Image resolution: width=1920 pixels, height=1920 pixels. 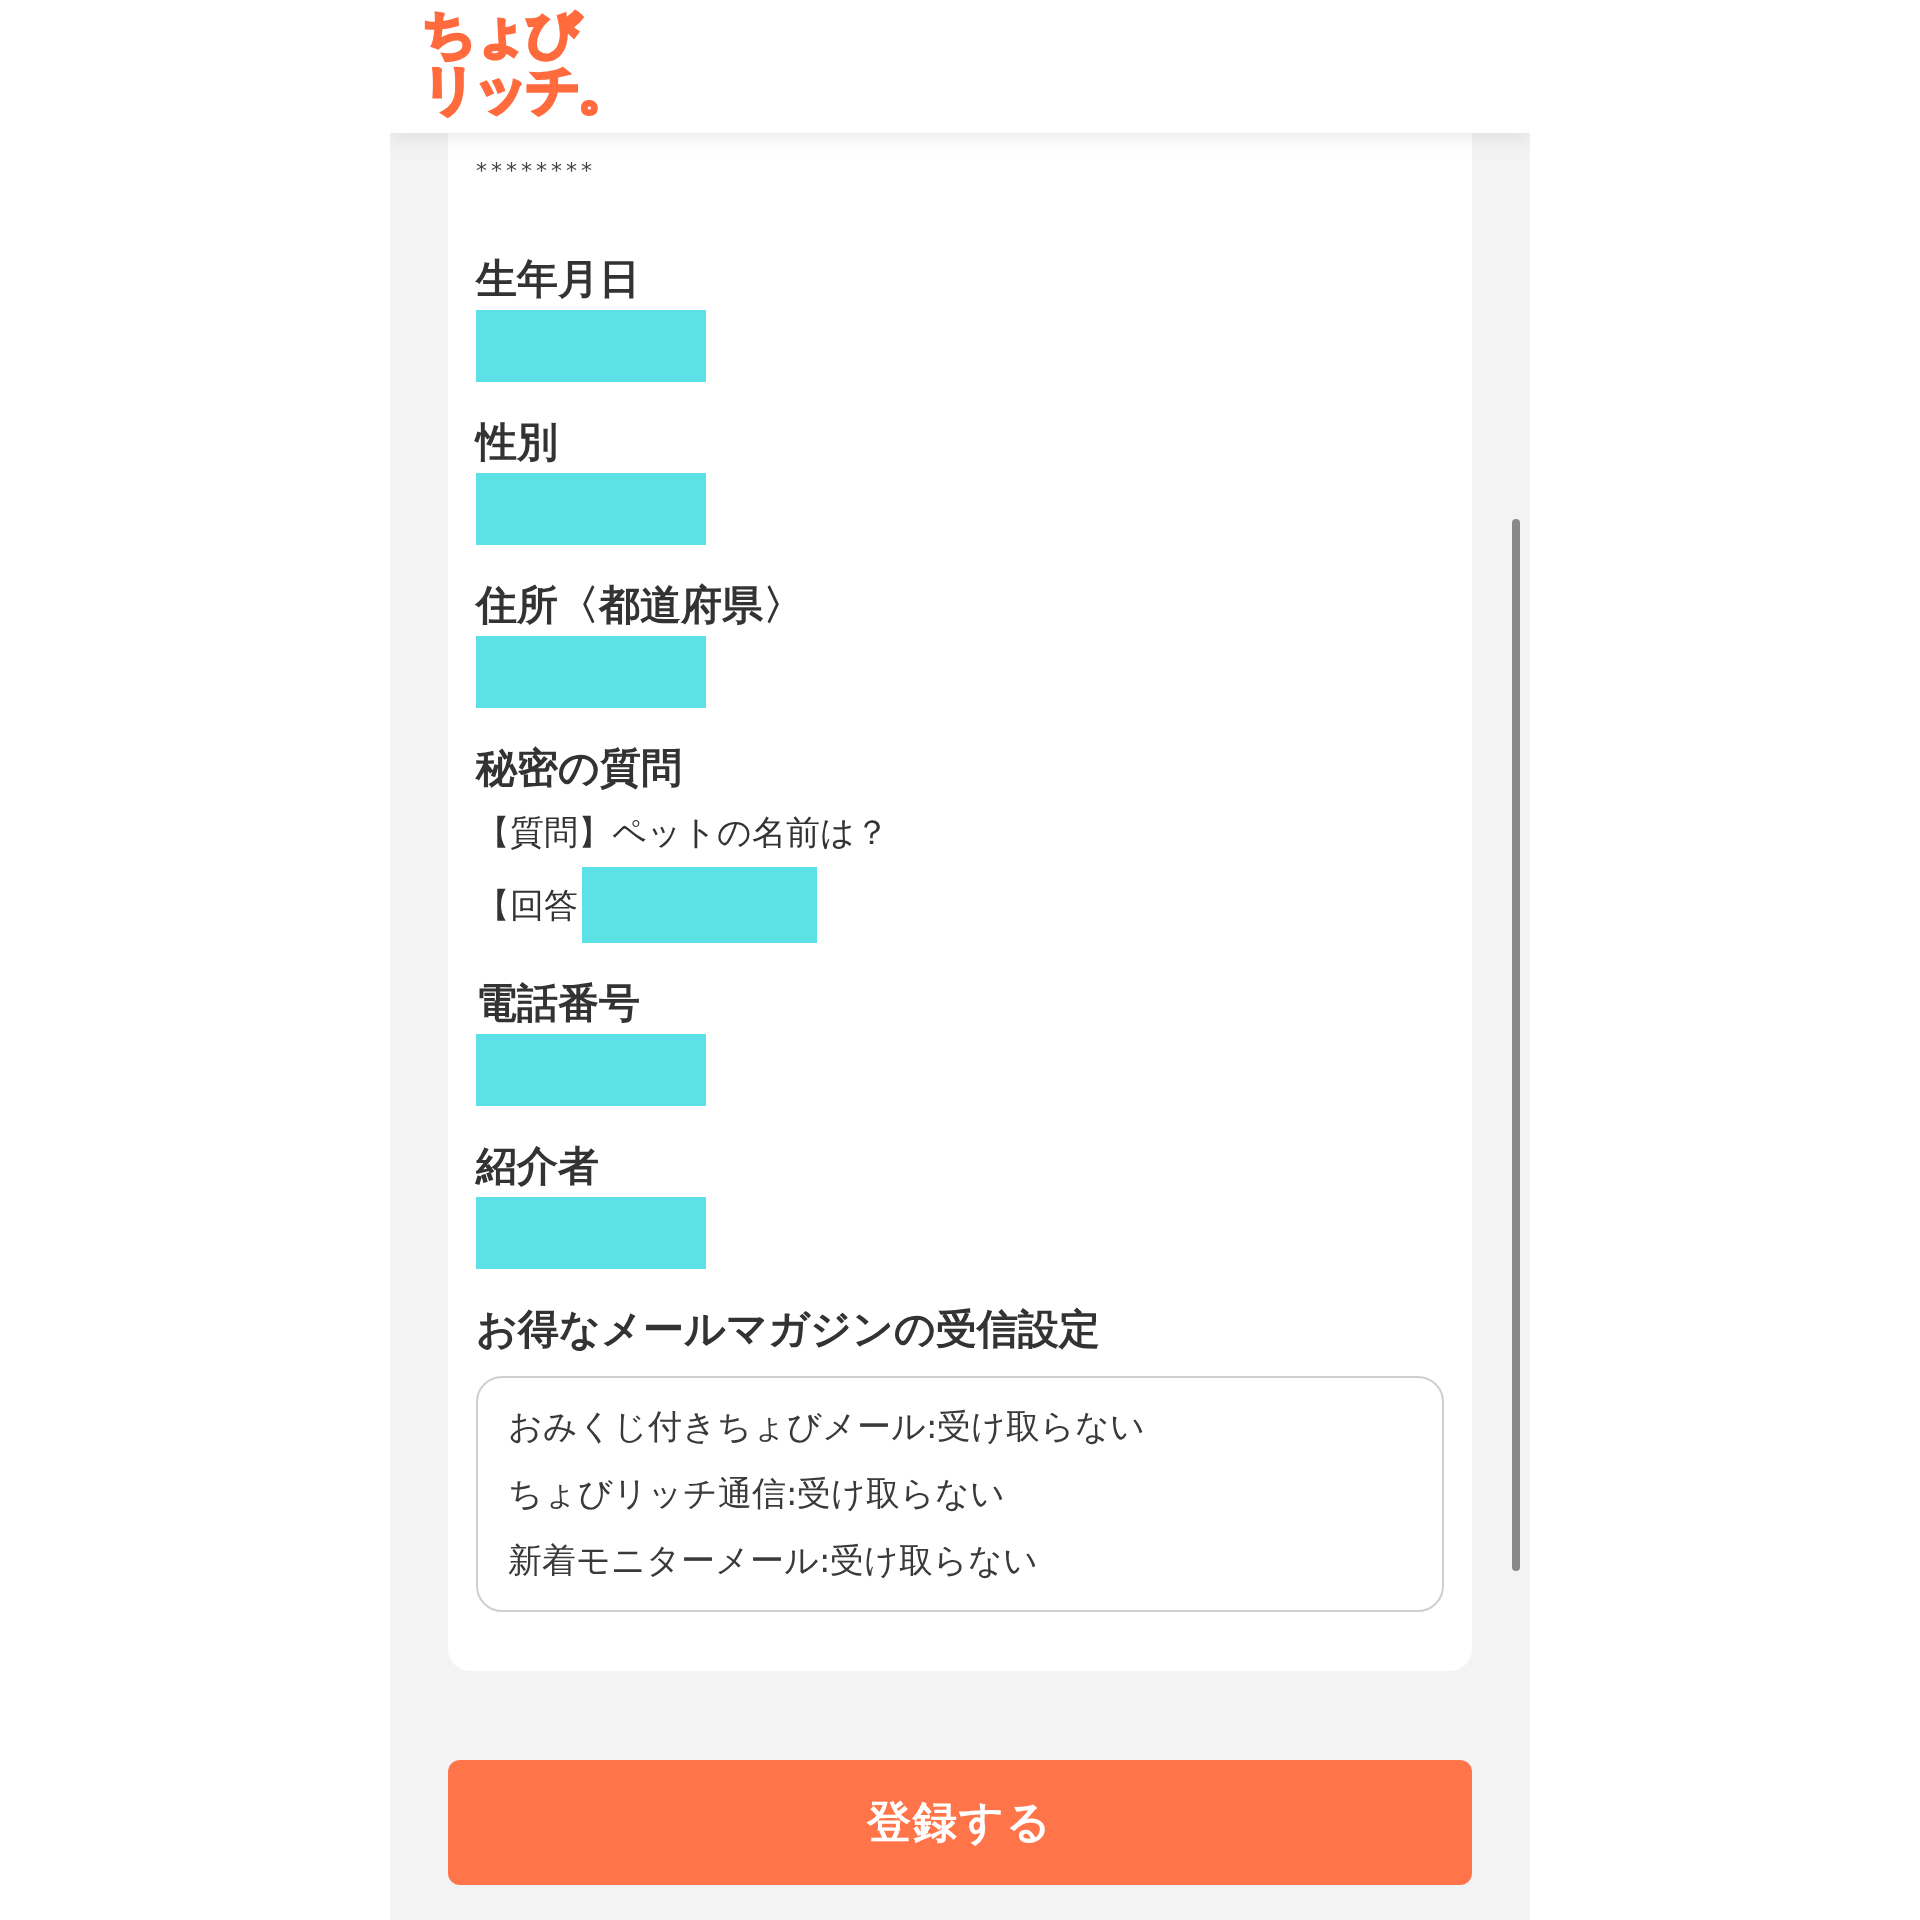 I want to click on field-label: 秘密の質問, so click(x=579, y=768).